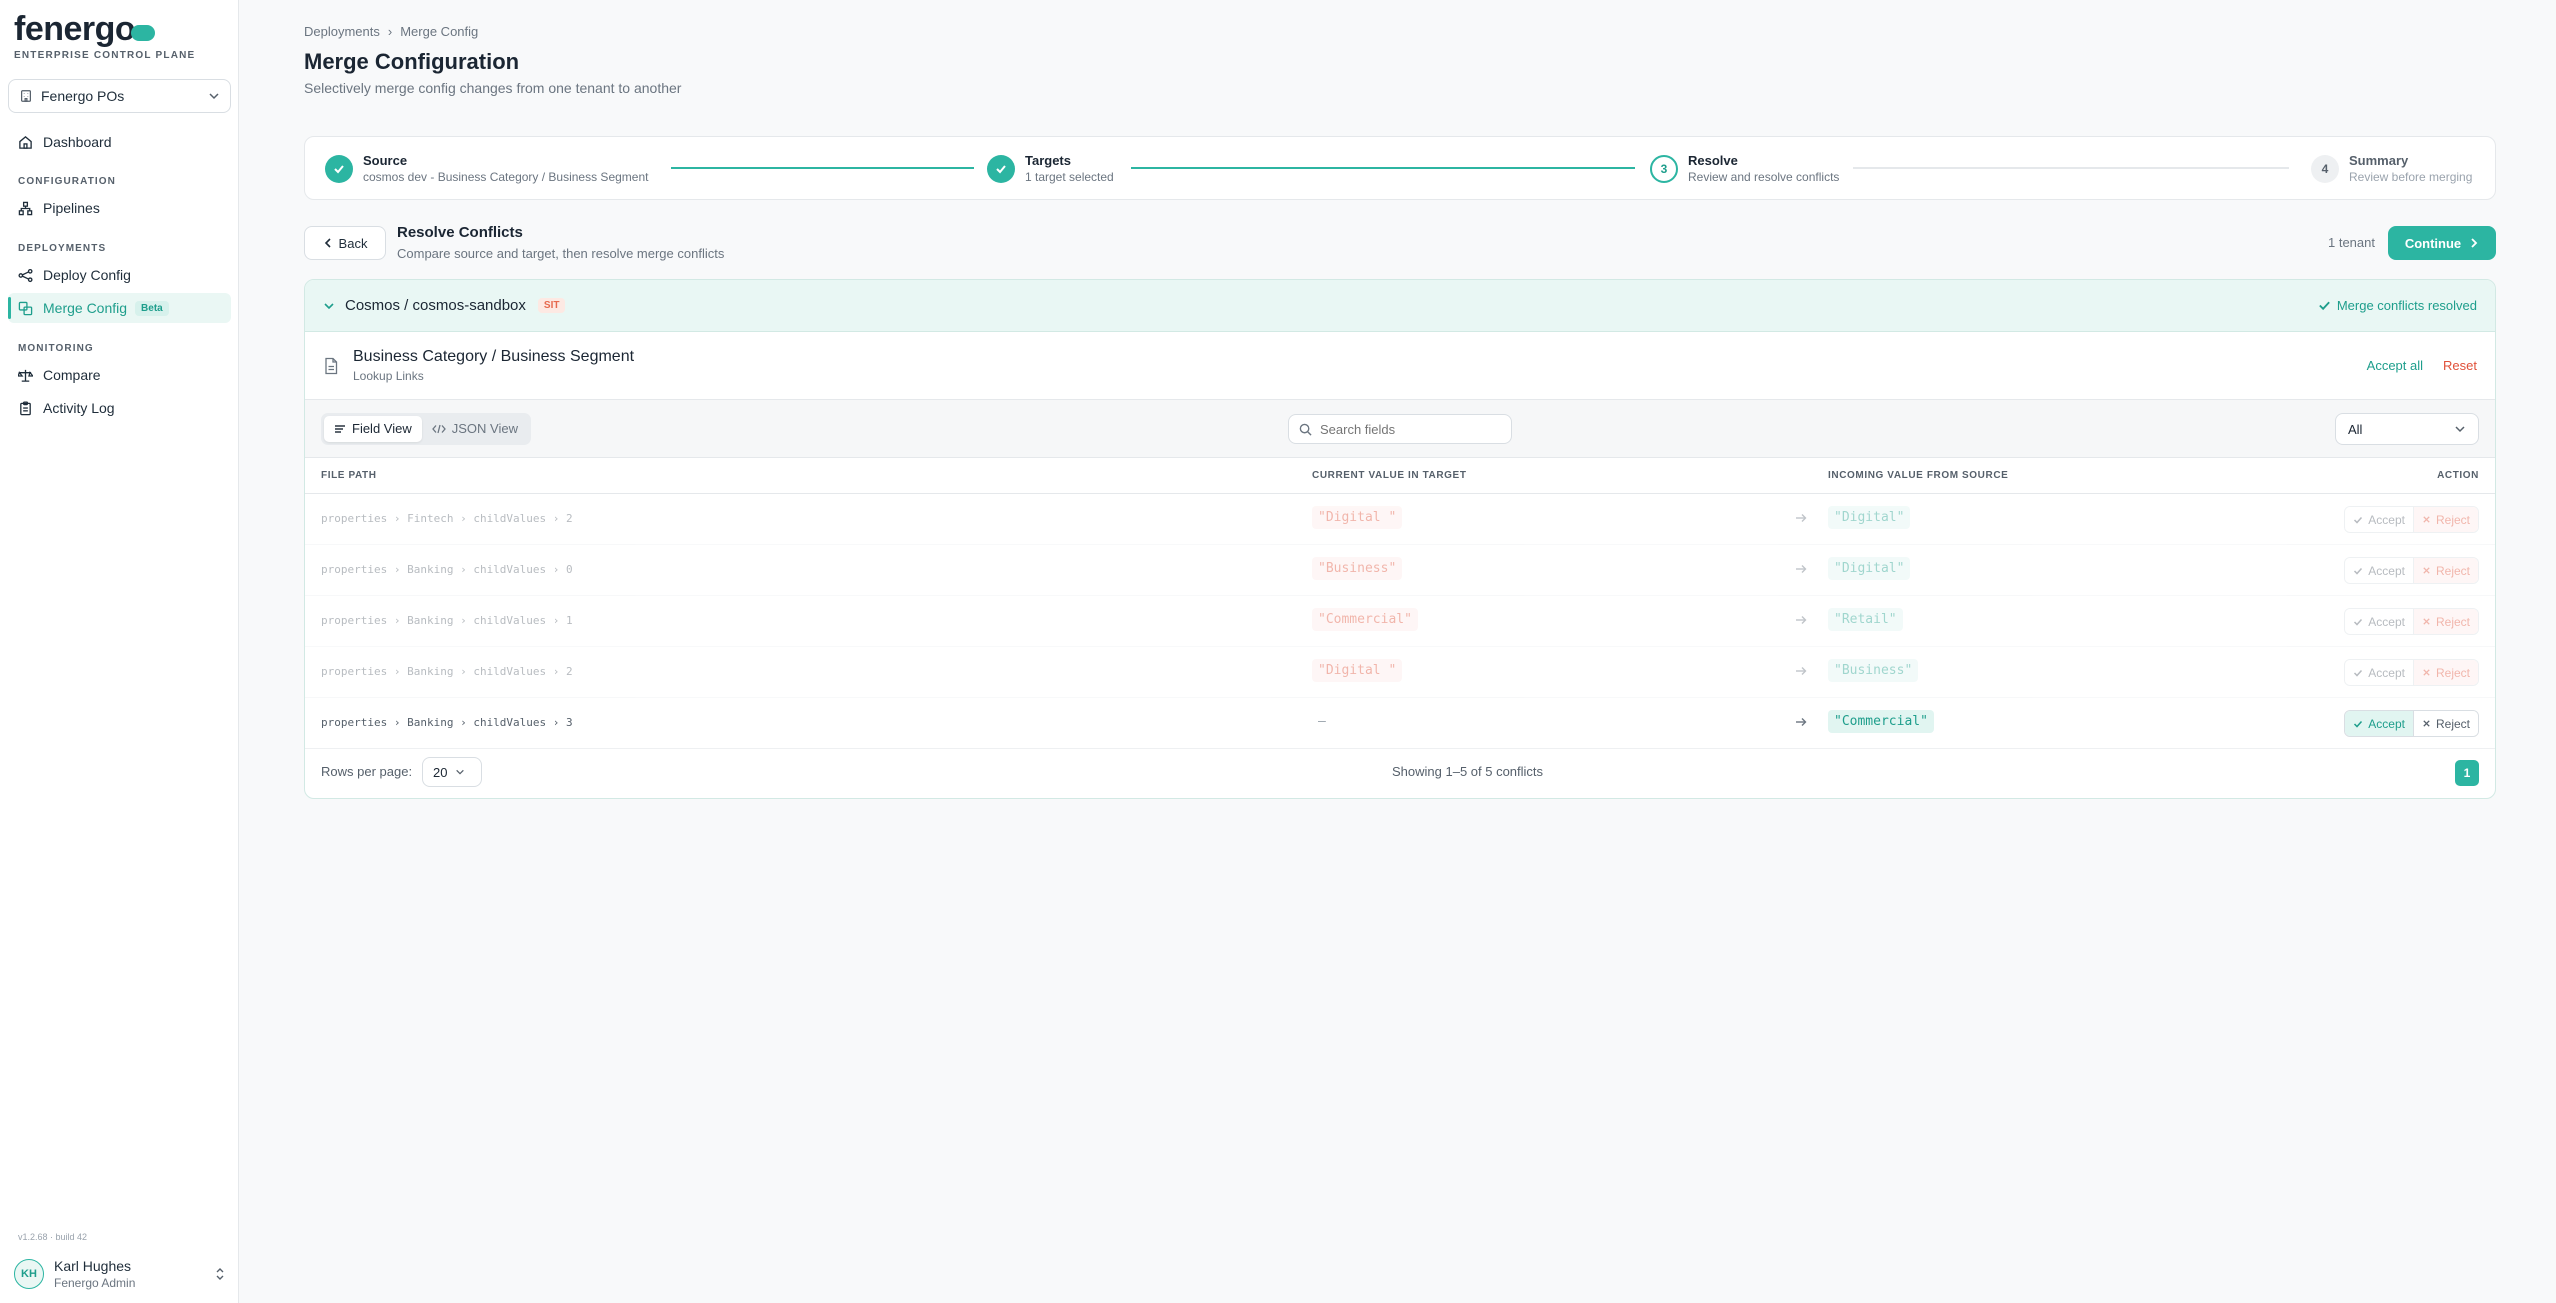 The height and width of the screenshot is (1303, 2556). Describe the element at coordinates (85, 308) in the screenshot. I see `nav-merge-config-label: Merge Config` at that location.